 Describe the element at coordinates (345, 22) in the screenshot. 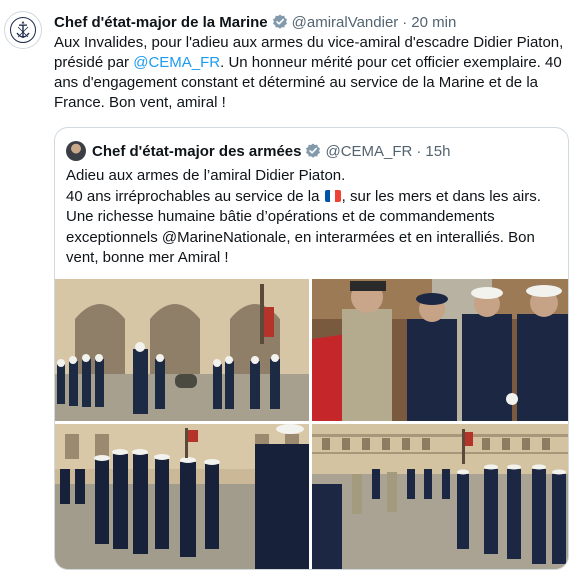

I see `author-handle: @amiralVandier` at that location.